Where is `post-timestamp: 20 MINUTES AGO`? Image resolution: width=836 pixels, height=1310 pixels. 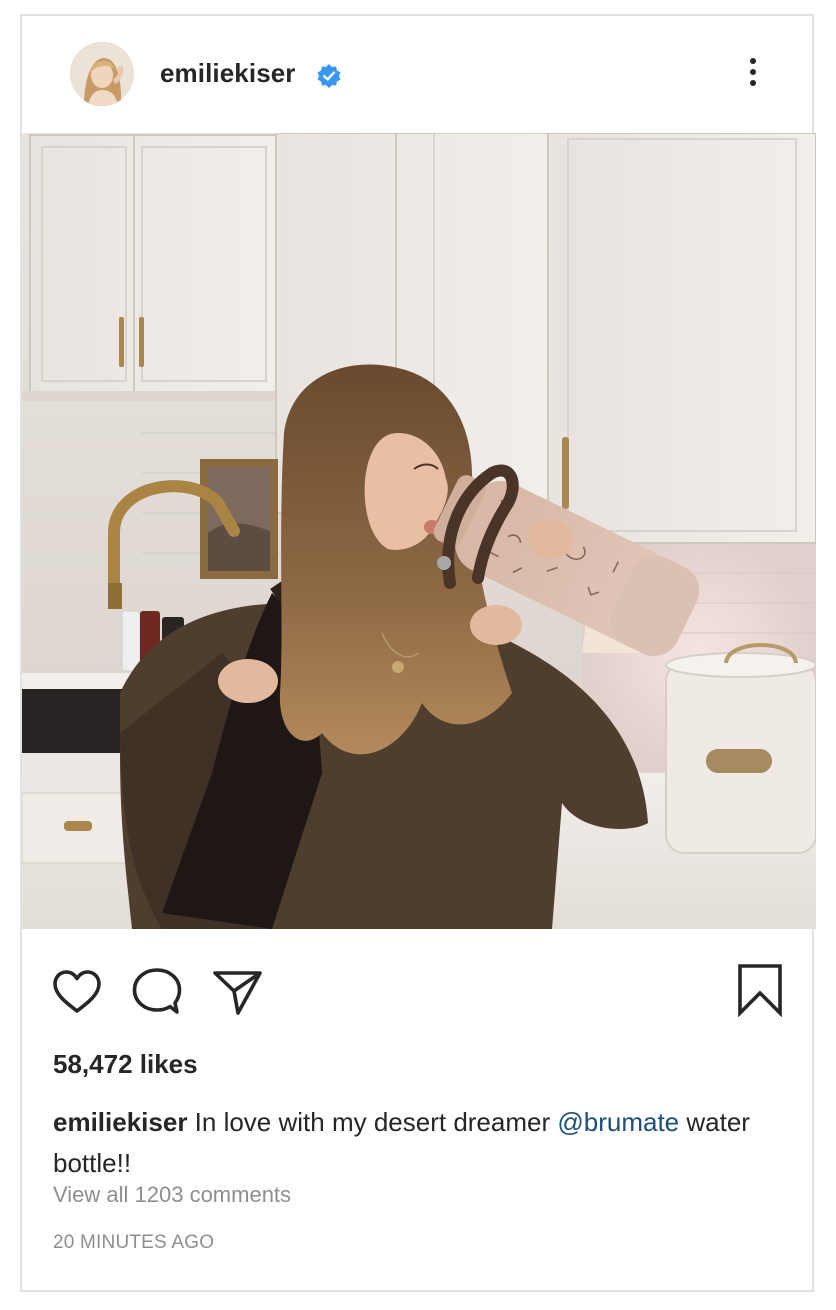 post-timestamp: 20 MINUTES AGO is located at coordinates (134, 1242).